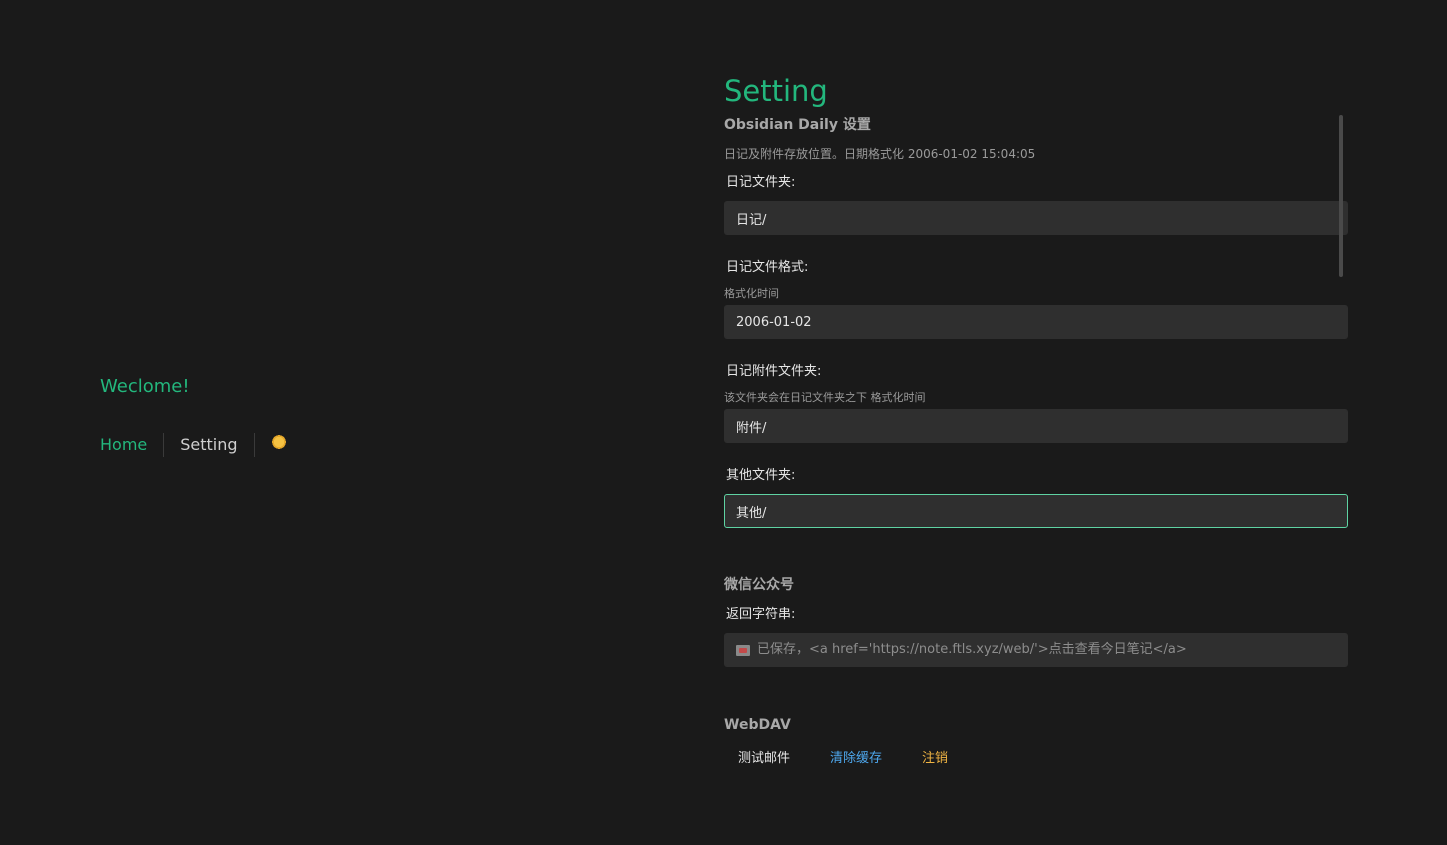 This screenshot has width=1447, height=845. Describe the element at coordinates (759, 585) in the screenshot. I see `wechat-section-title: 微信公众号` at that location.